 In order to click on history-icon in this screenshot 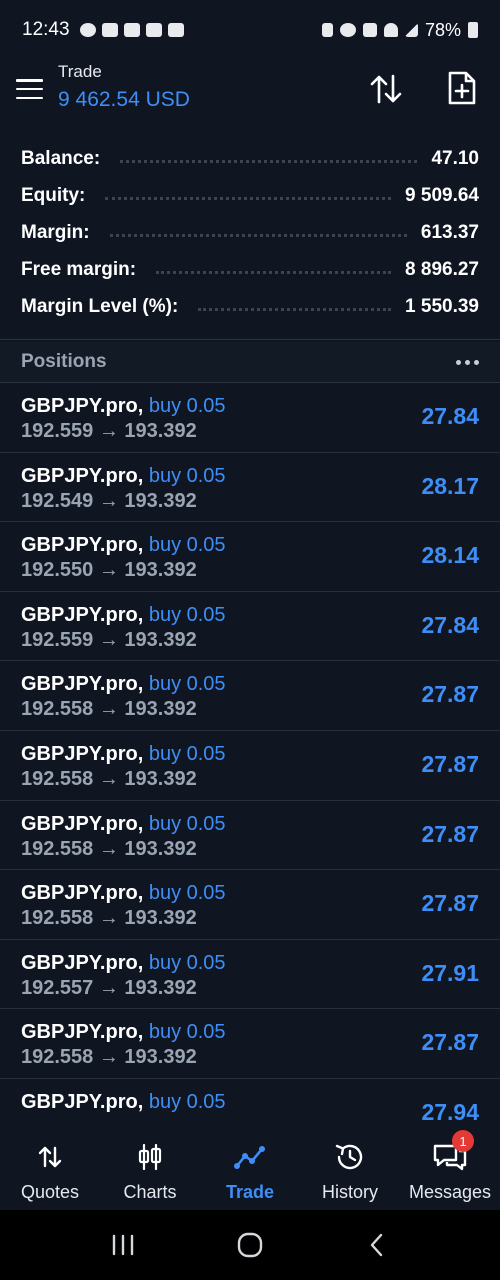, I will do `click(349, 1157)`.